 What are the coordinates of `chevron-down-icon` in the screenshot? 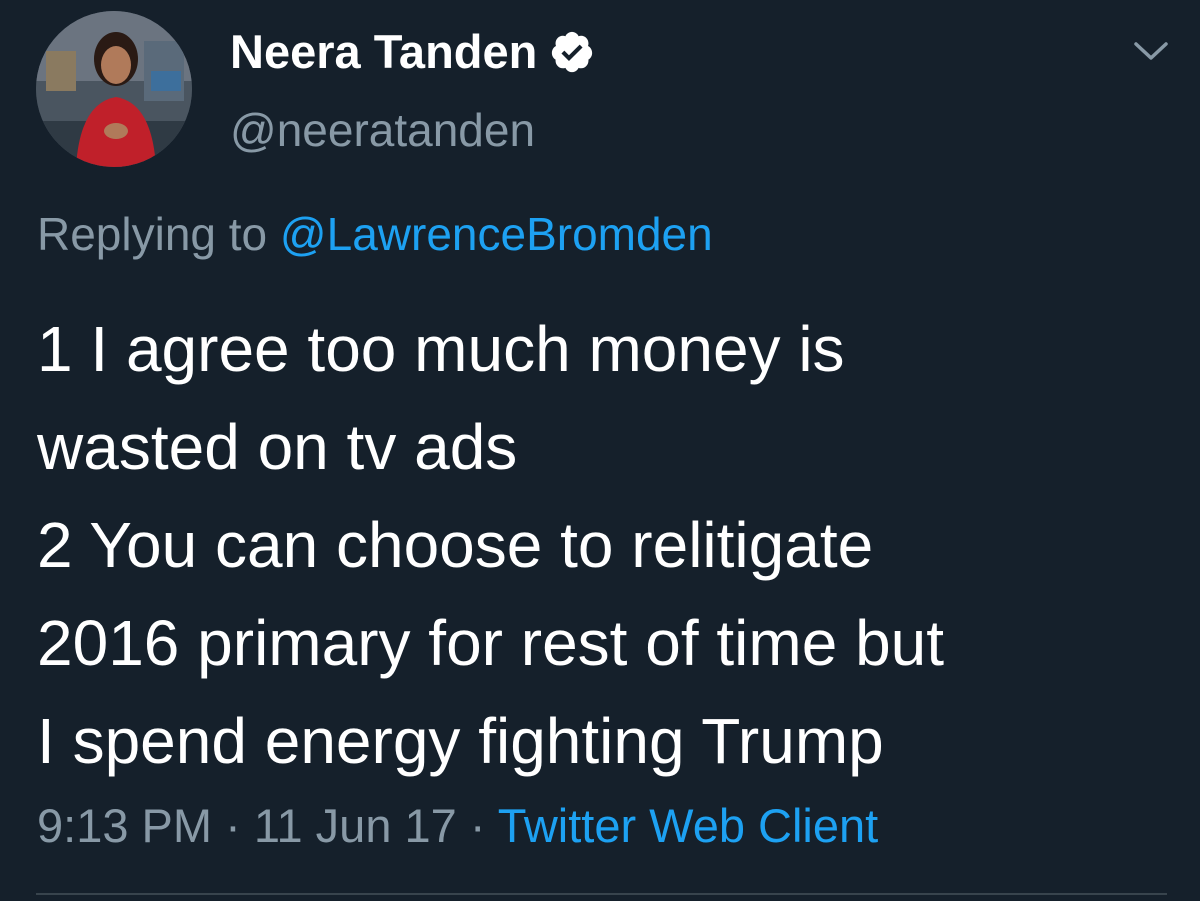 It's located at (1151, 51).